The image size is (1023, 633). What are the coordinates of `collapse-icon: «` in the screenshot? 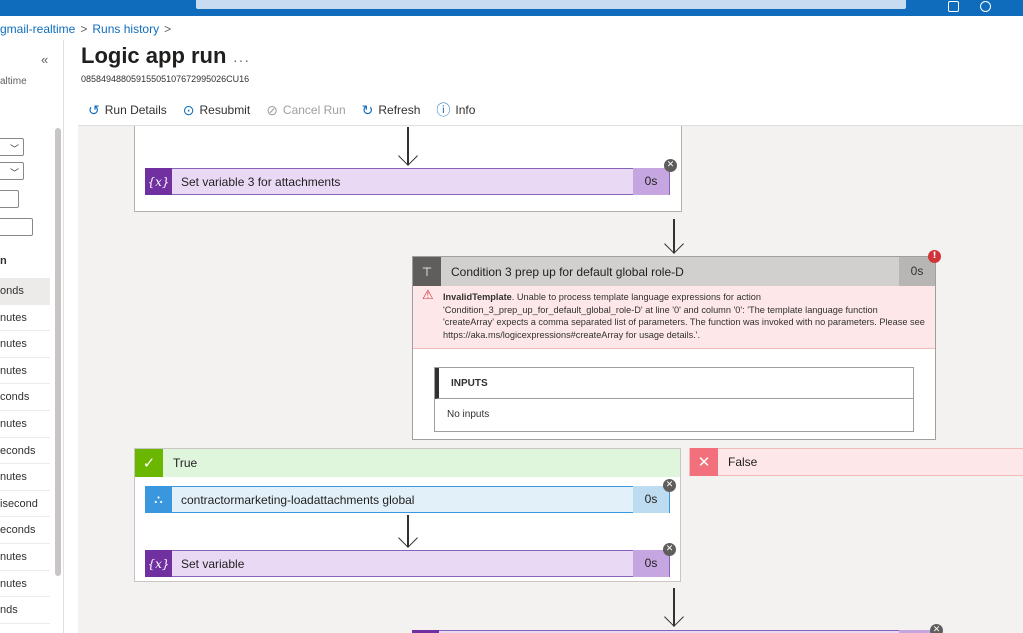 It's located at (44, 59).